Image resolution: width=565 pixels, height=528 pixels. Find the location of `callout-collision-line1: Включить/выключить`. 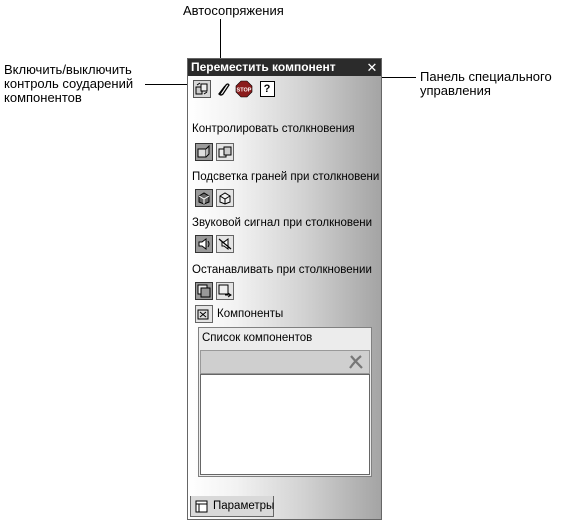

callout-collision-line1: Включить/выключить is located at coordinates (68, 69).